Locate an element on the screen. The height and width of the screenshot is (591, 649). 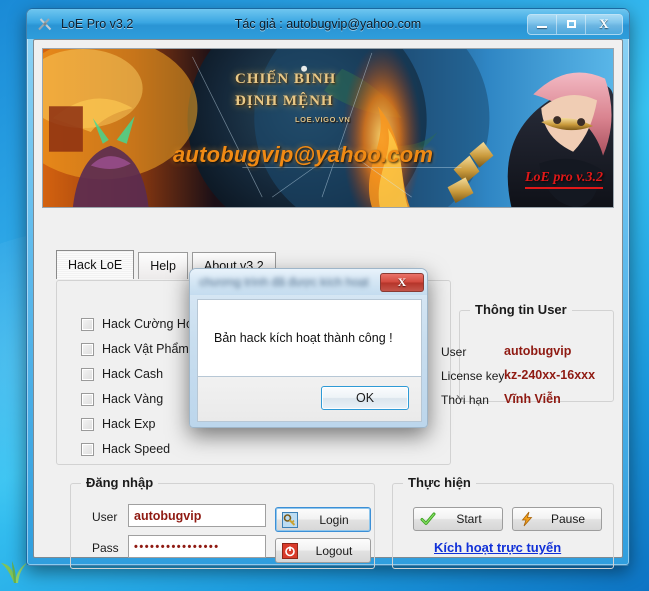
checkbox-label: Hack Vật Phẩm is located at coordinates (145, 349).